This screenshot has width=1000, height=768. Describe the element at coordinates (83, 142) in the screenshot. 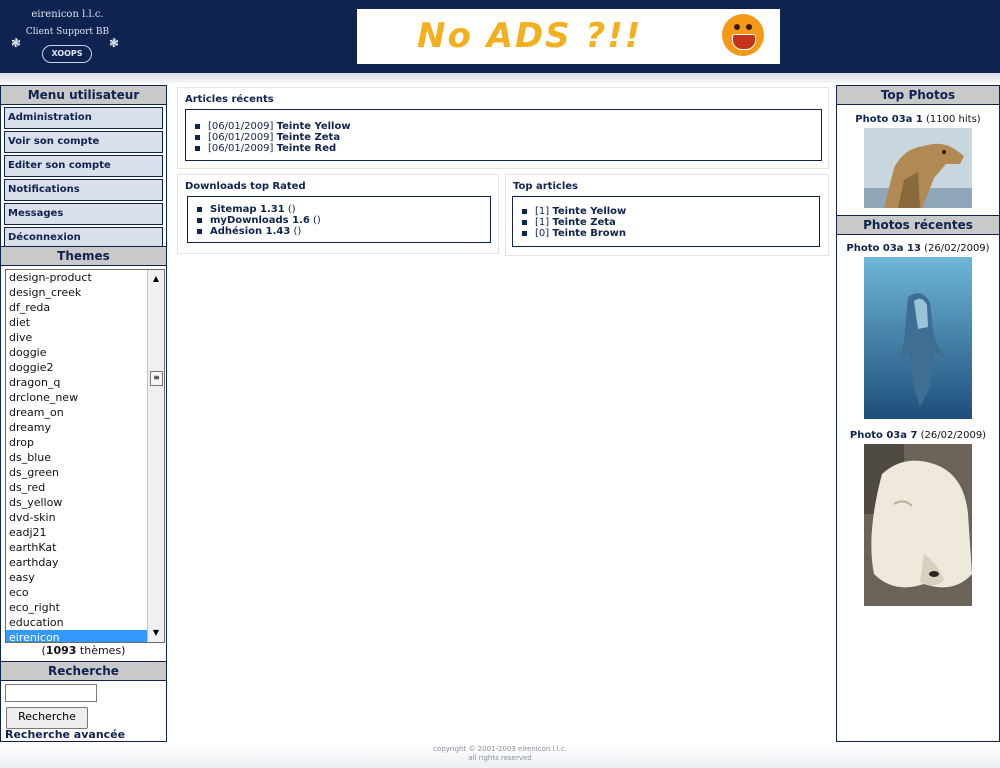

I see `menu-item-view-account: Voir son compte` at that location.